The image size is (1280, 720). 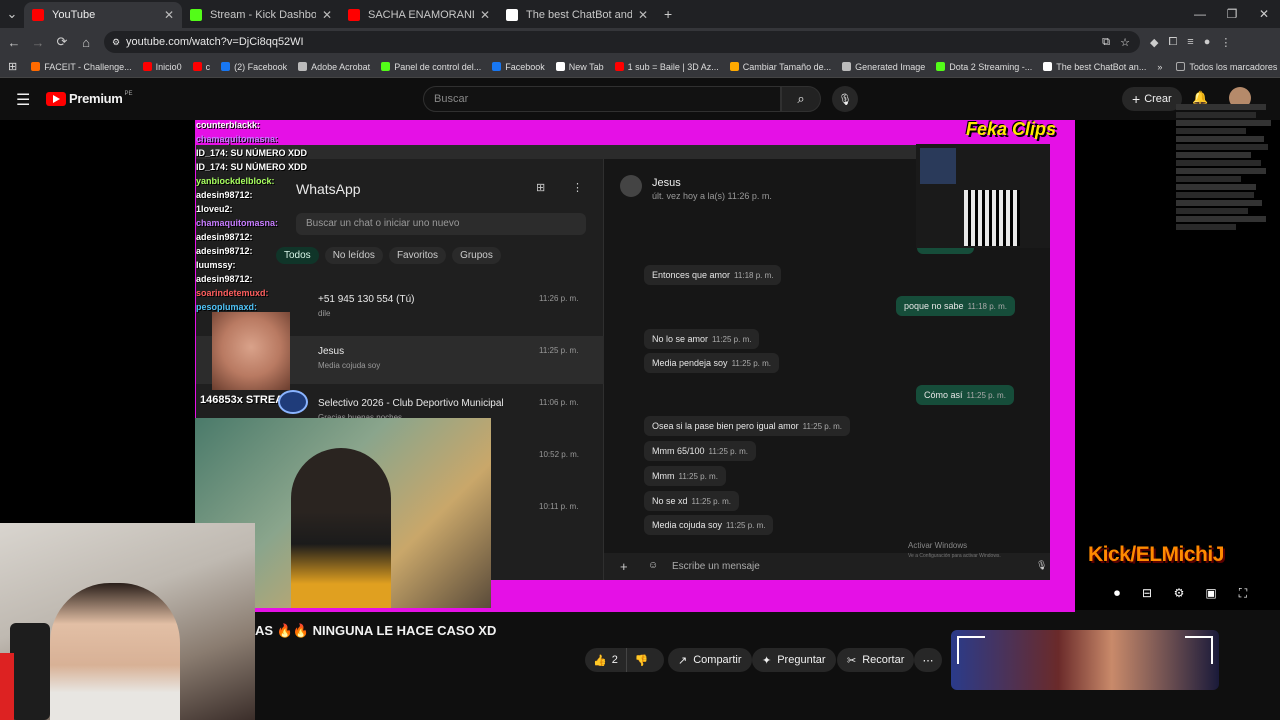 I want to click on guide-menu-icon: ☰, so click(x=23, y=100).